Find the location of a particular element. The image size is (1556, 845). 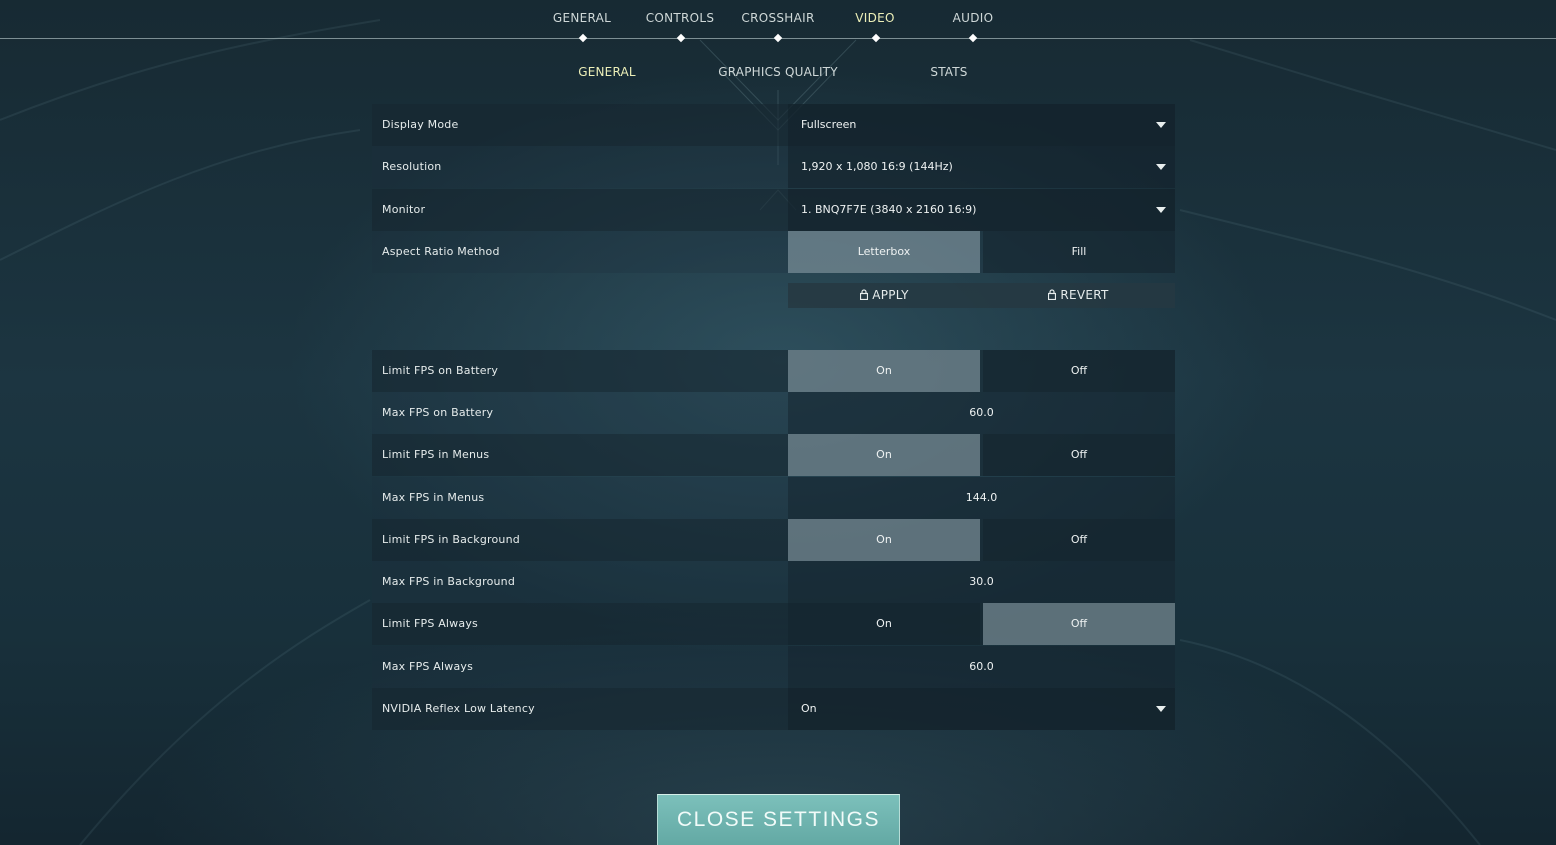

setting-label: Limit FPS in Menus is located at coordinates (436, 454).